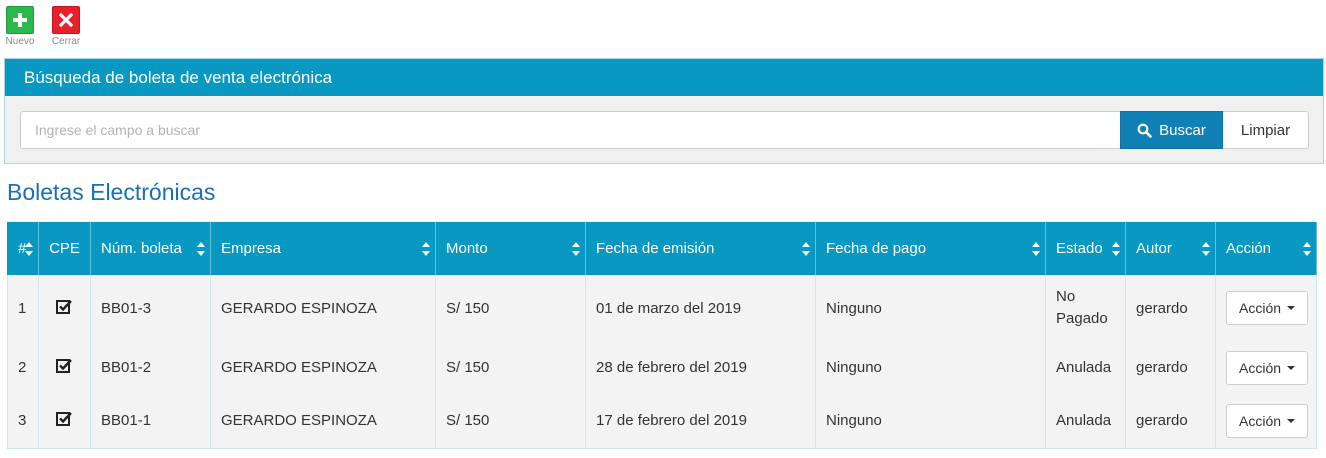  Describe the element at coordinates (700, 367) in the screenshot. I see `cell-fecha-emision: 28 de febrero del 2019` at that location.